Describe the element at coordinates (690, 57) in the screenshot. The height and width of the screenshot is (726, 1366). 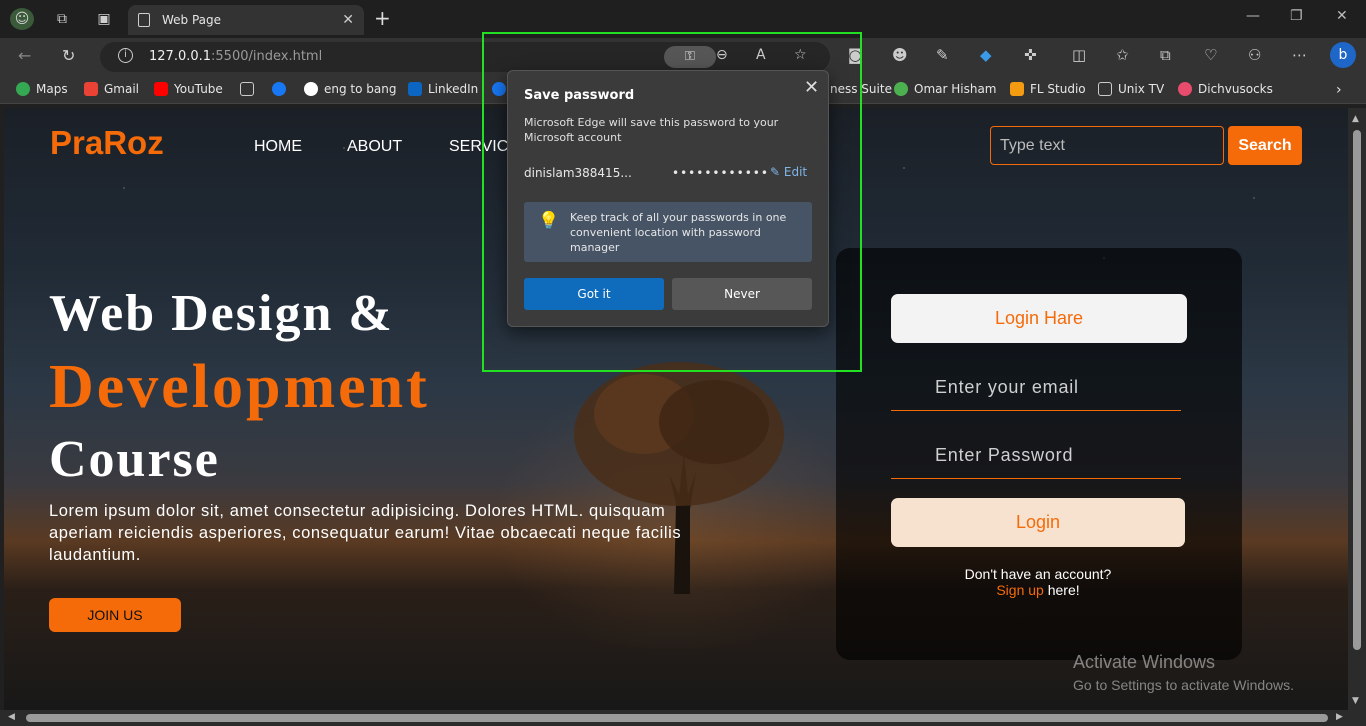
I see `password-key-icon: ⚿` at that location.